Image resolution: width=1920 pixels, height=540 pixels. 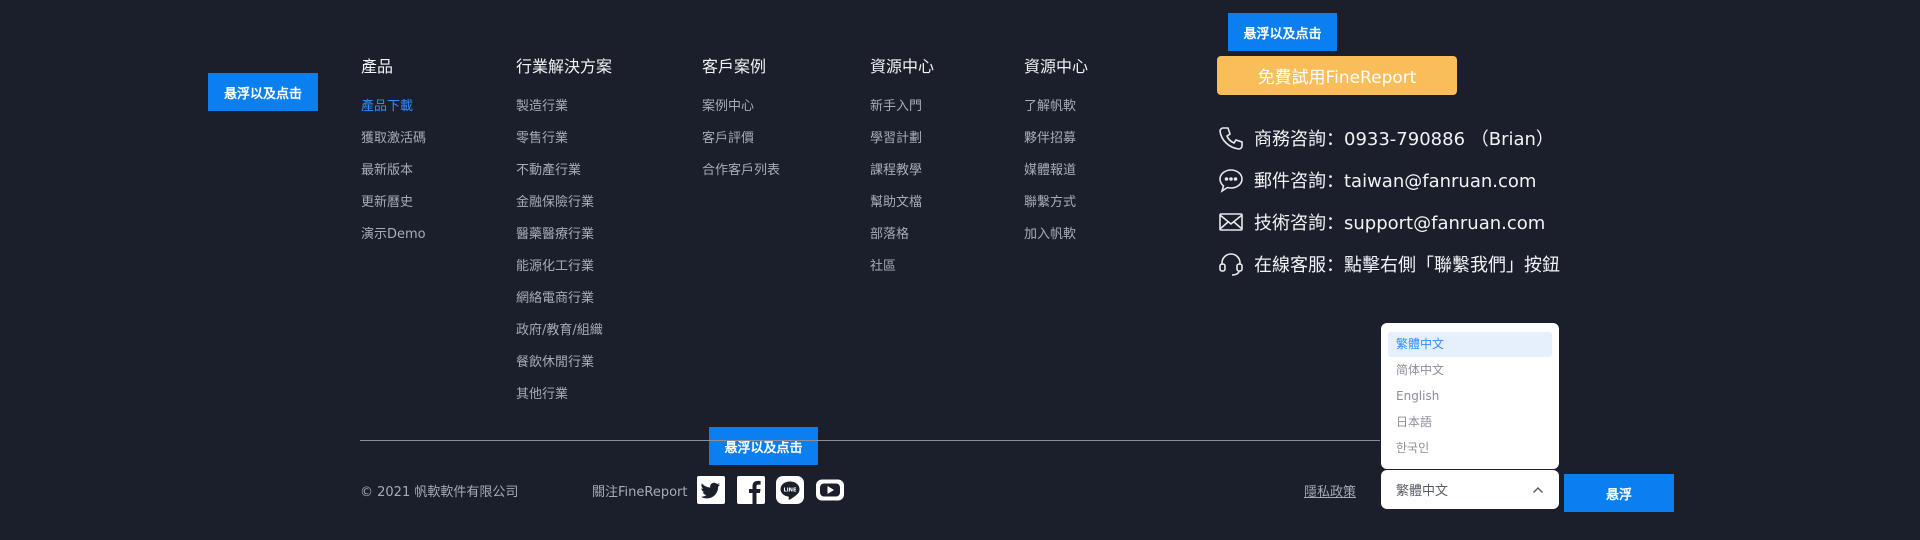 I want to click on link-food-leisure: 餐飲休閒行業, so click(x=564, y=363).